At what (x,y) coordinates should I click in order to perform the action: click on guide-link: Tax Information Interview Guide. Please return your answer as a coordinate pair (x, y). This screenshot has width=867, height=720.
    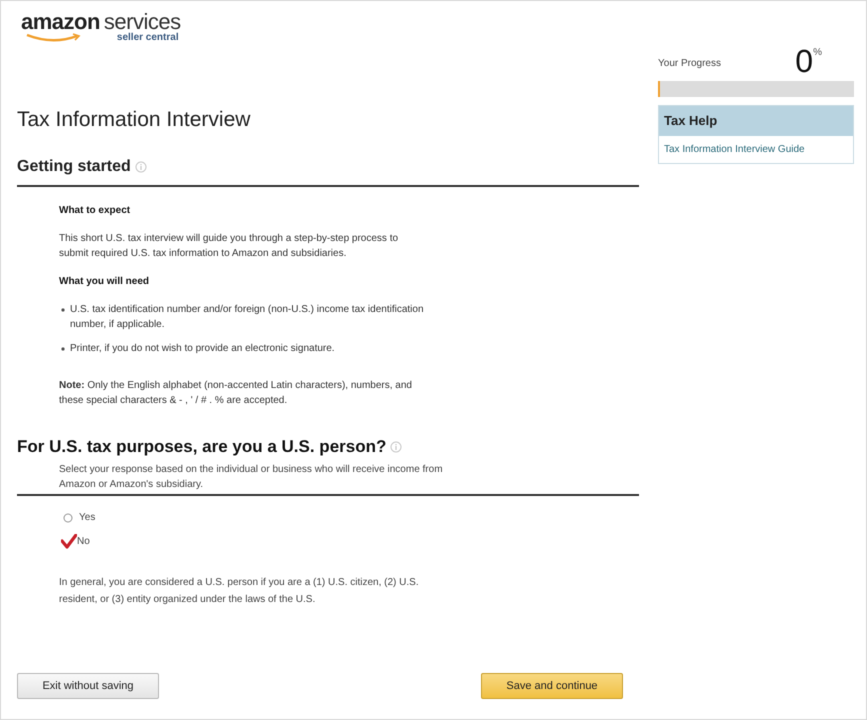
    Looking at the image, I should click on (756, 149).